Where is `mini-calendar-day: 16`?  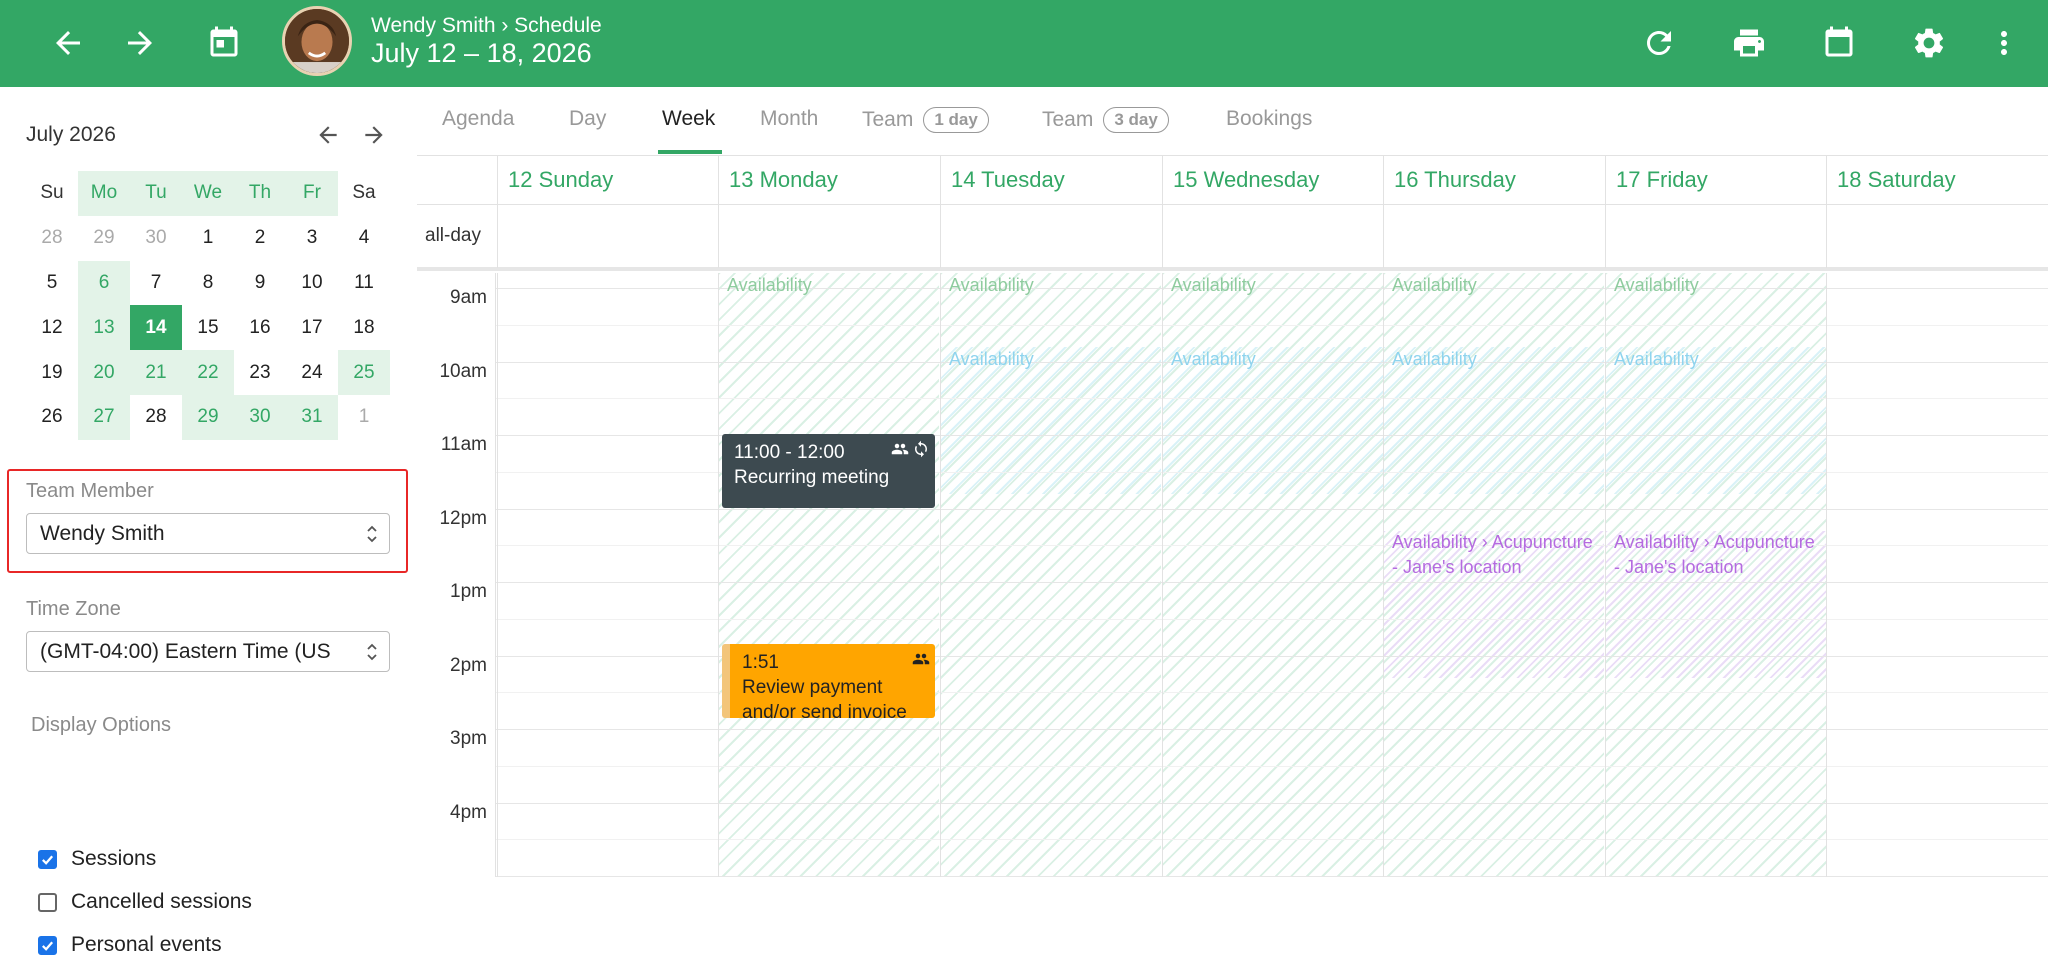
mini-calendar-day: 16 is located at coordinates (260, 327).